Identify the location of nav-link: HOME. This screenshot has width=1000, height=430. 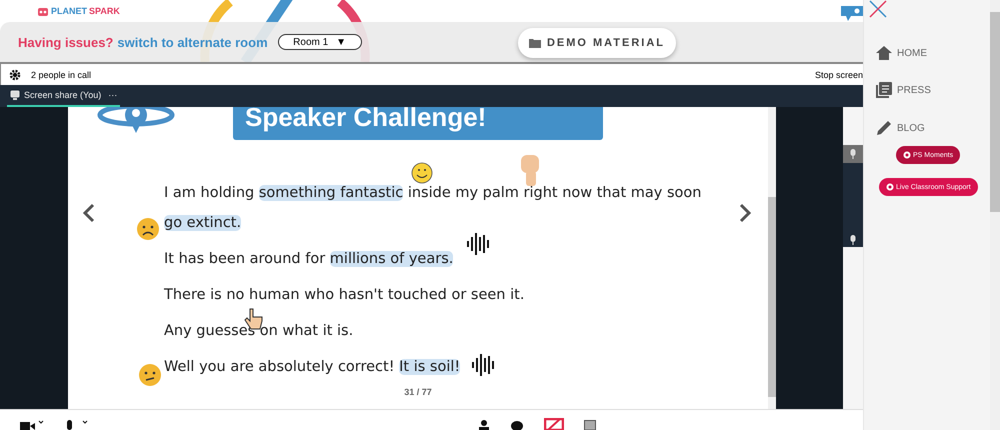
(901, 53).